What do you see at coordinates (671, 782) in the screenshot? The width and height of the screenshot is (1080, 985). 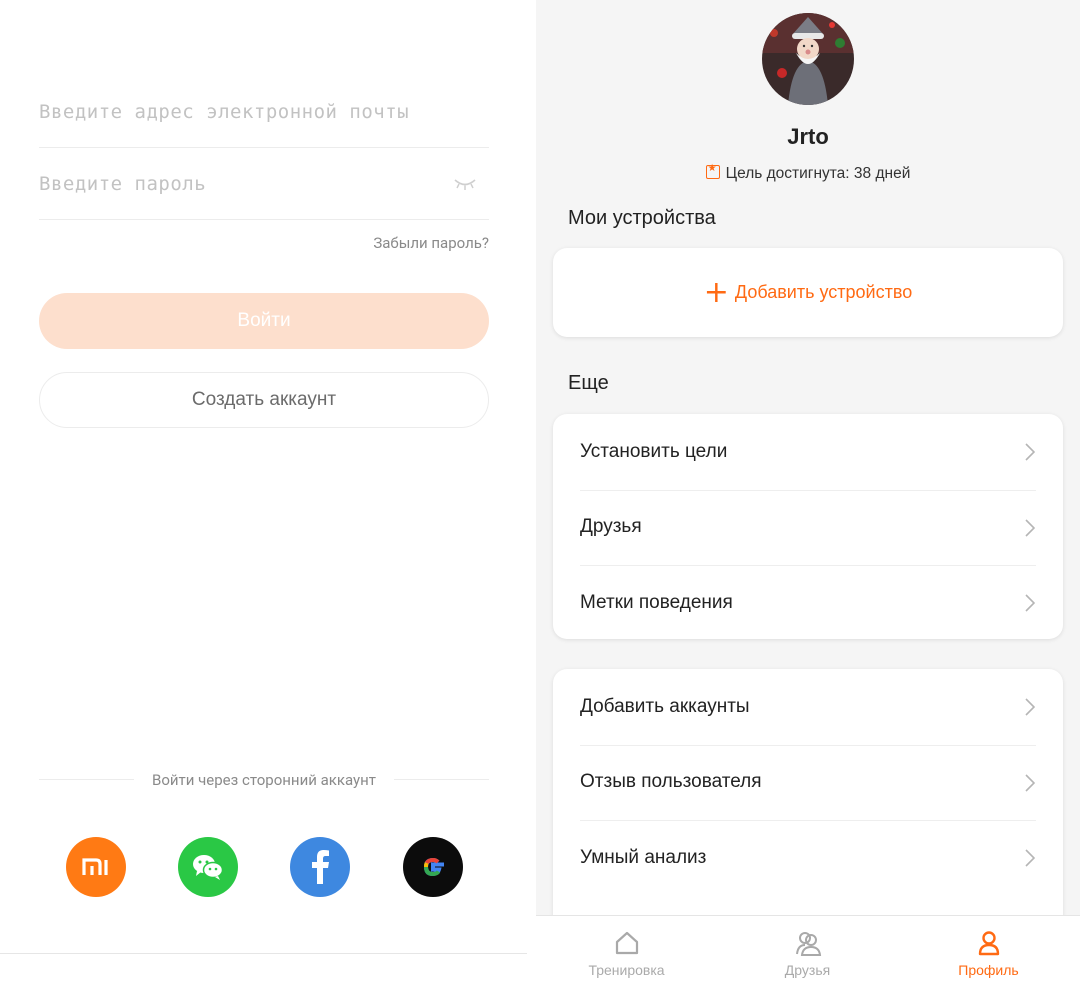 I see `menu-item-label: Отзыв пользователя` at bounding box center [671, 782].